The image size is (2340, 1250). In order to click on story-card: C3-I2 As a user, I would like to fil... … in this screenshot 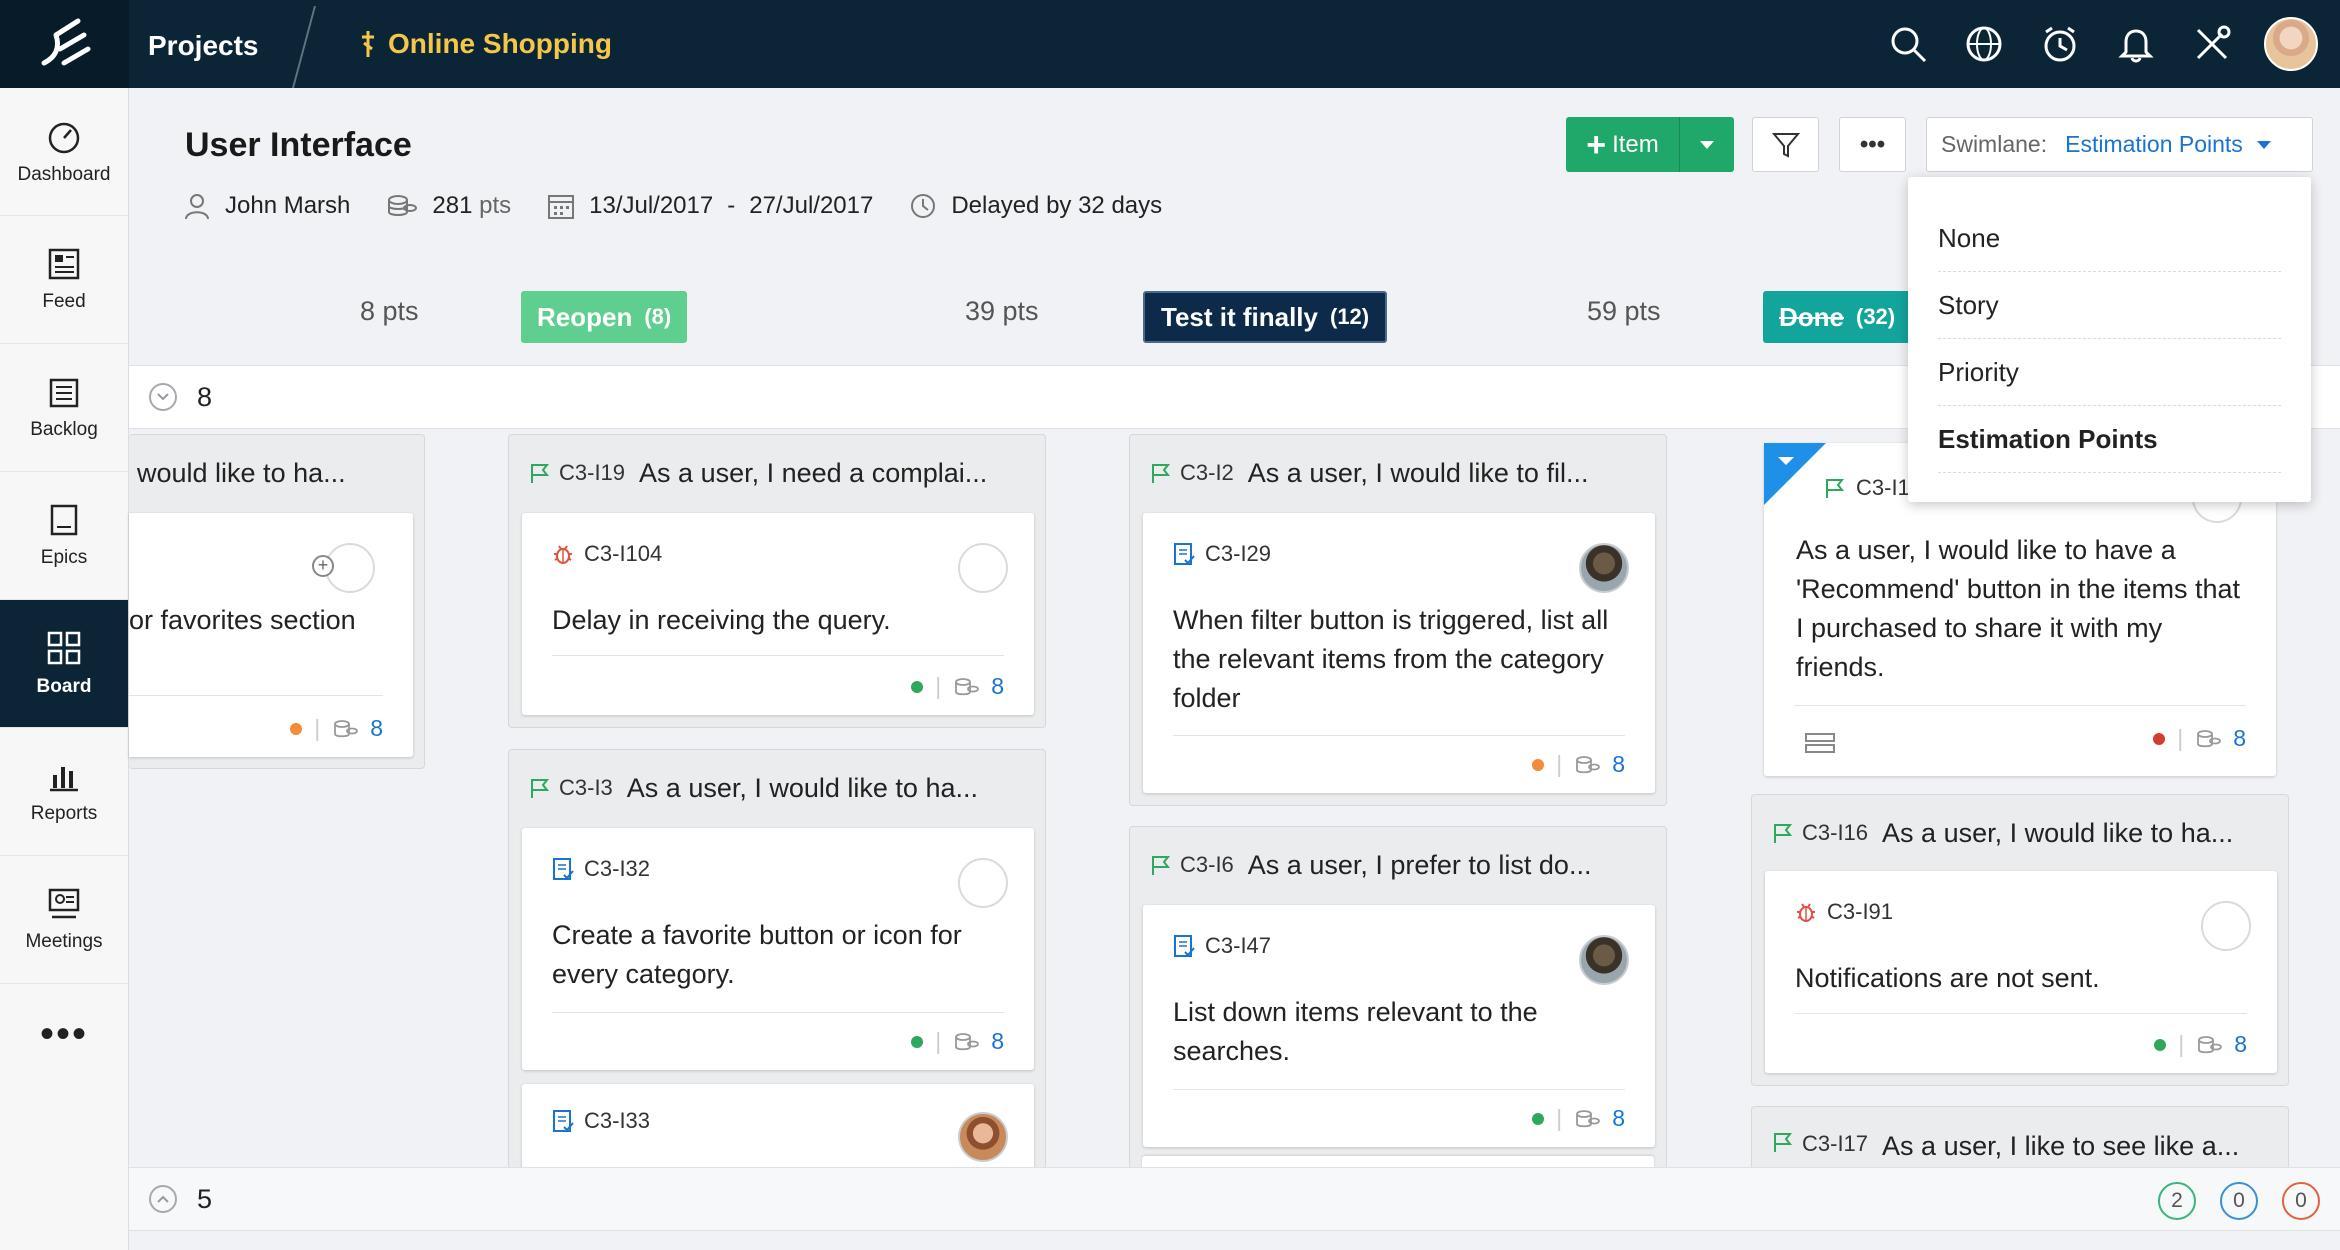, I will do `click(1398, 620)`.